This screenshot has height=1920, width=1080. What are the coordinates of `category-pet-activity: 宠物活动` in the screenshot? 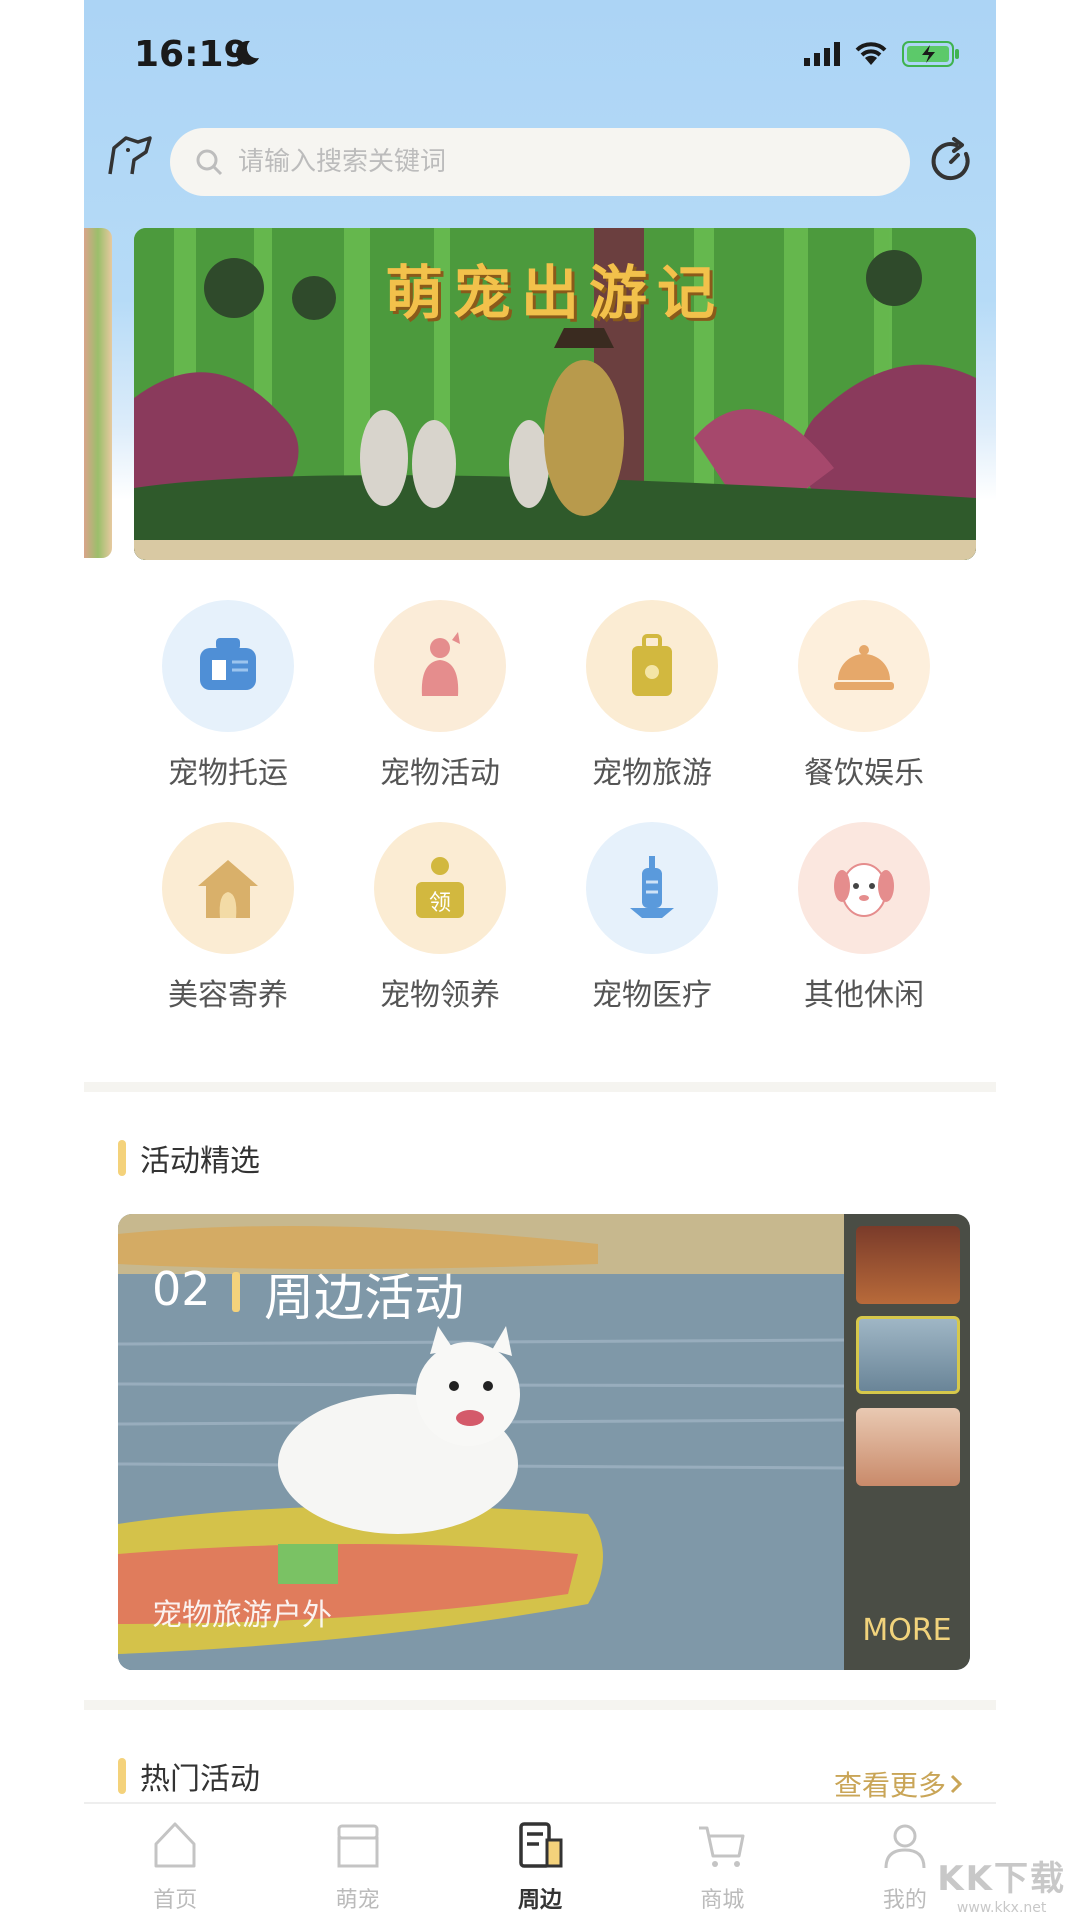 It's located at (440, 696).